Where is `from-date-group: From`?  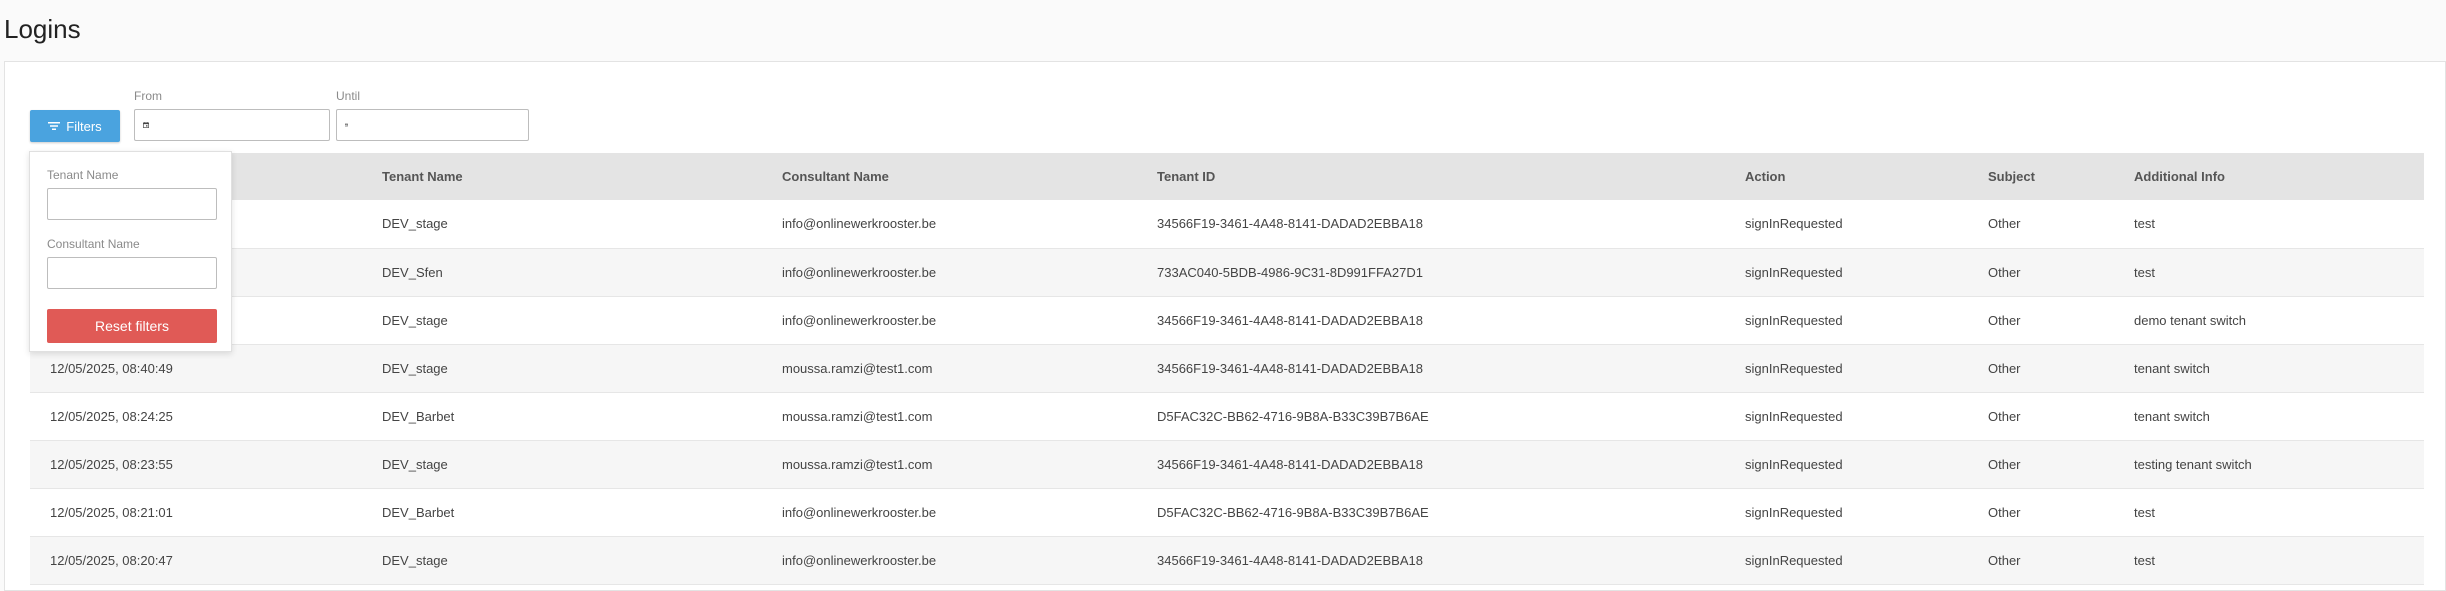
from-date-group: From is located at coordinates (232, 115).